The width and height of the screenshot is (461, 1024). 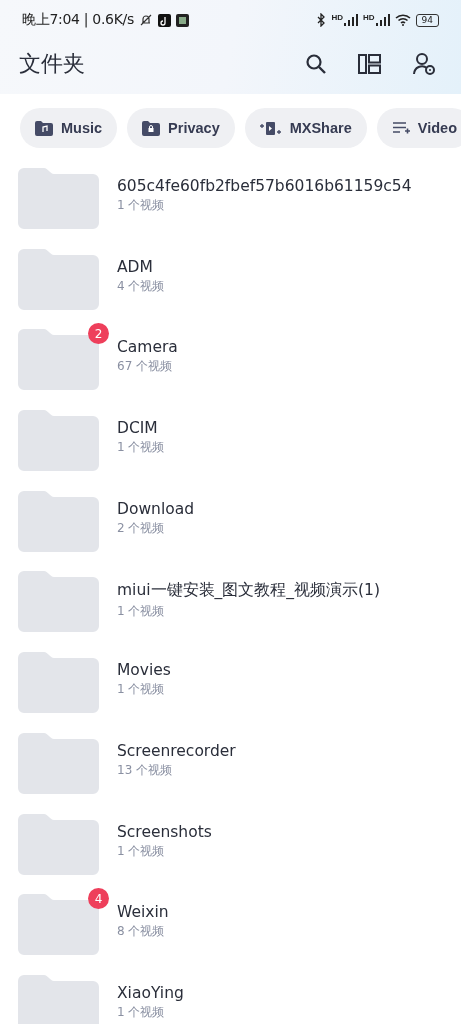 I want to click on folder-item: Movies 1 个视频, so click(x=230, y=686).